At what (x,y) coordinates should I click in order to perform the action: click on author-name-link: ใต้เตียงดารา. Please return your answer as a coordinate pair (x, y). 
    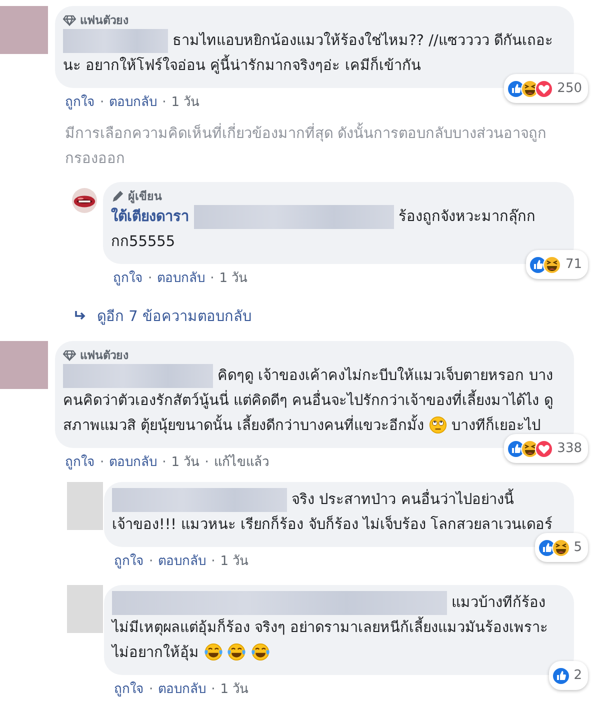
    Looking at the image, I should click on (150, 217).